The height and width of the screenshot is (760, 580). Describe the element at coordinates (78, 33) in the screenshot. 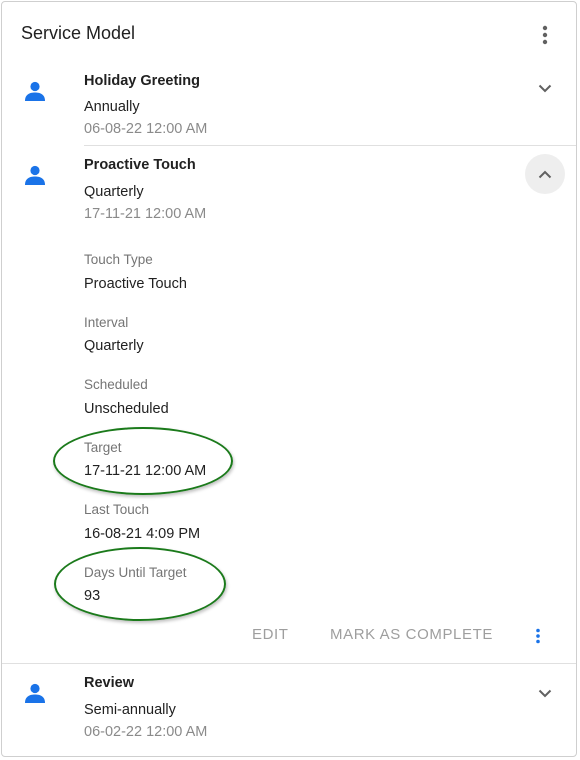

I see `card-title: Service Model` at that location.